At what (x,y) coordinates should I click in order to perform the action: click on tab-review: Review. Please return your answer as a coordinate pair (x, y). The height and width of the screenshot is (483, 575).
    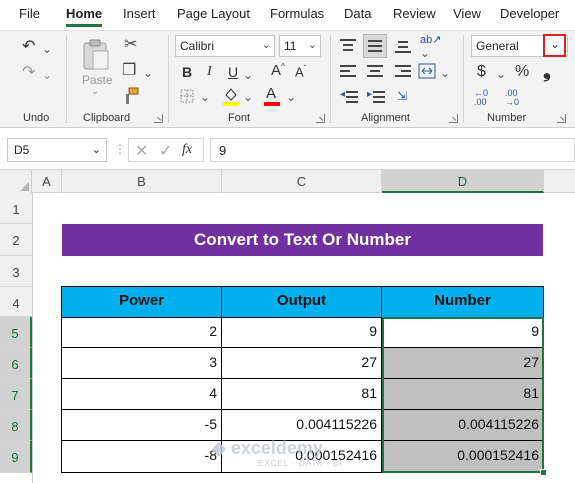
    Looking at the image, I should click on (414, 13).